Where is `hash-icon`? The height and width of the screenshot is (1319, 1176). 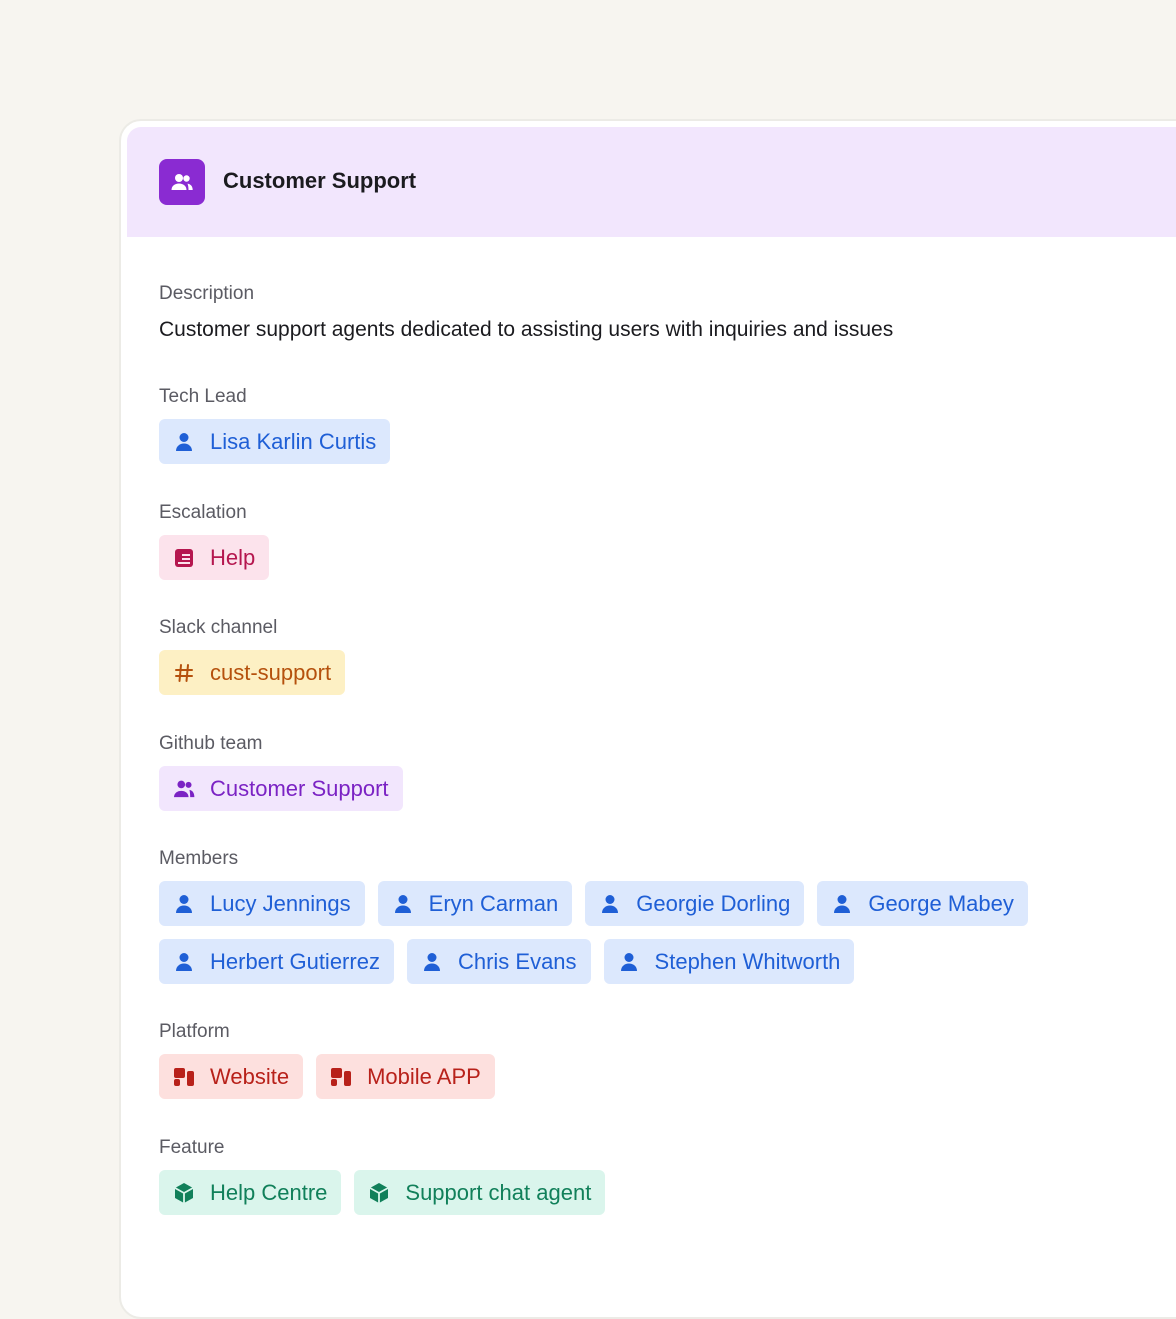
hash-icon is located at coordinates (184, 673).